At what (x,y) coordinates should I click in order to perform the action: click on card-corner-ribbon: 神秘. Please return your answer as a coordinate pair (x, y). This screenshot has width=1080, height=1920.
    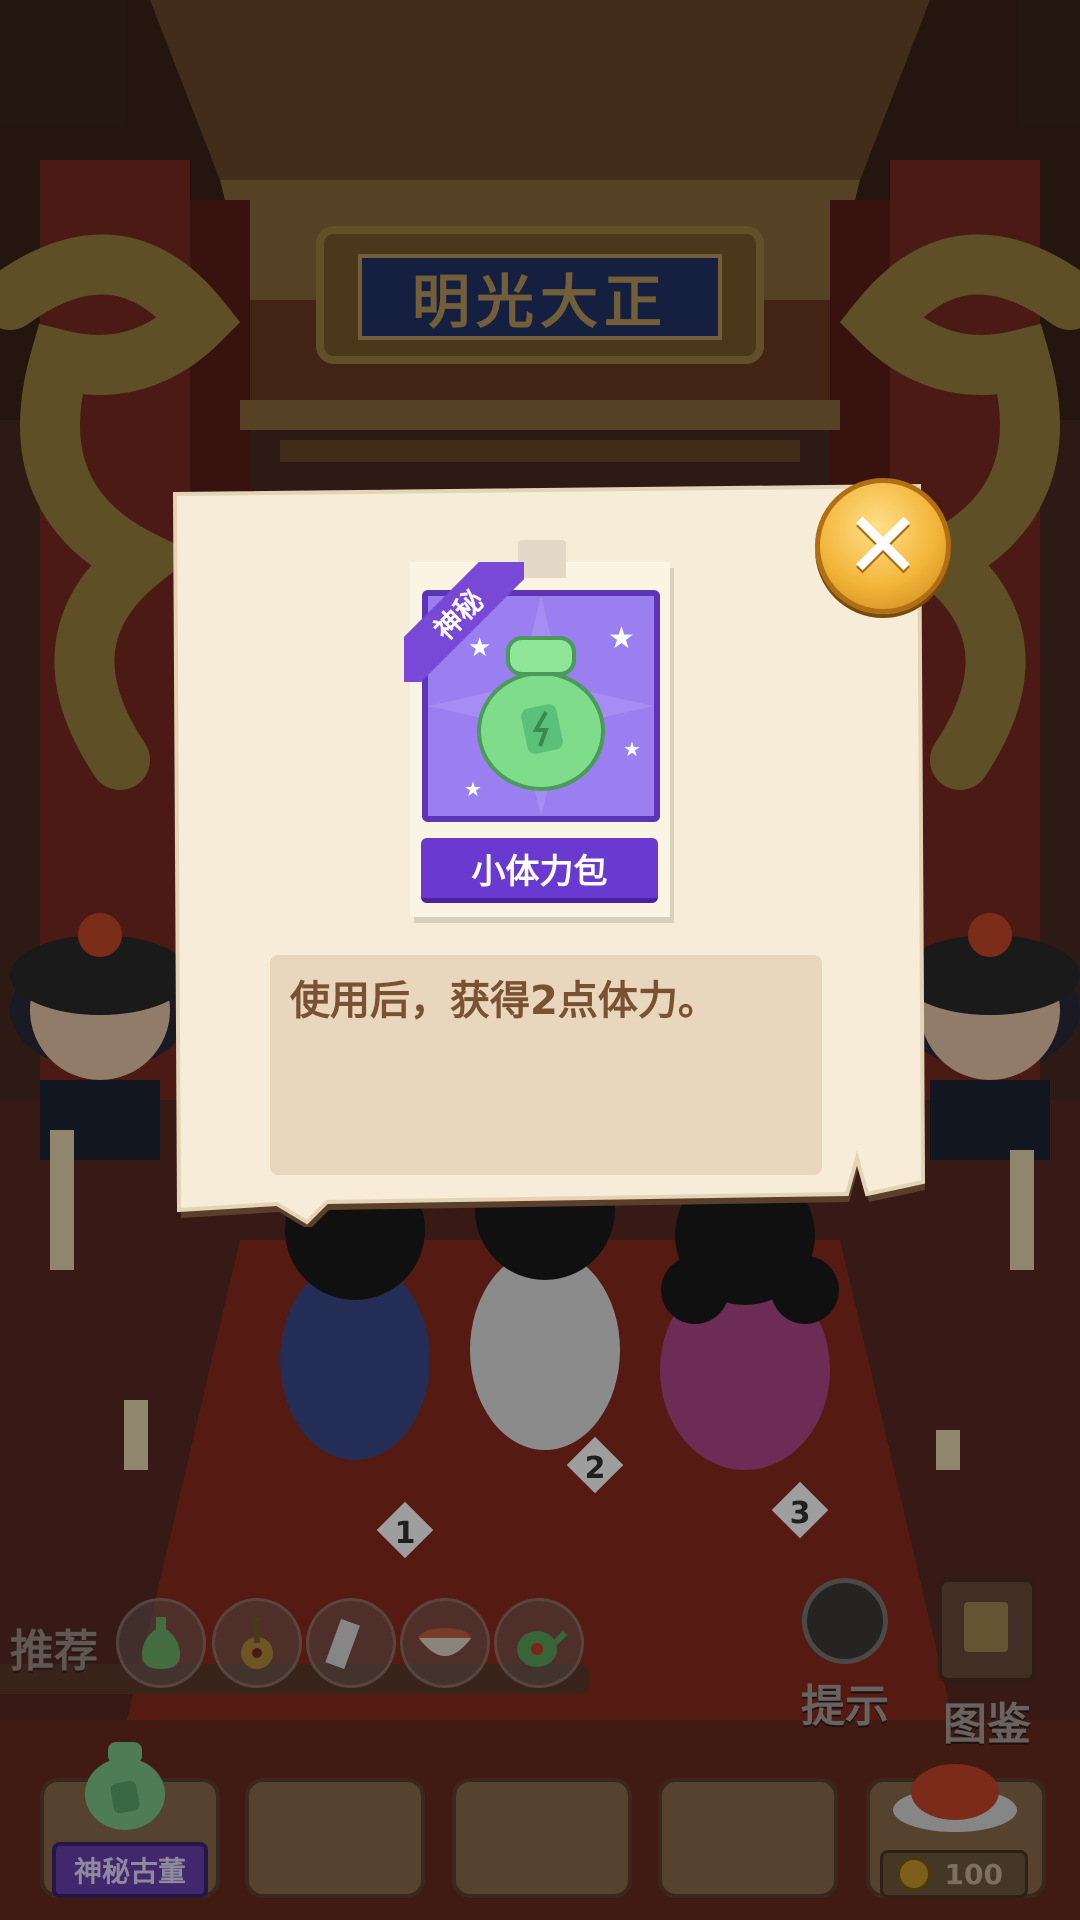
    Looking at the image, I should click on (464, 622).